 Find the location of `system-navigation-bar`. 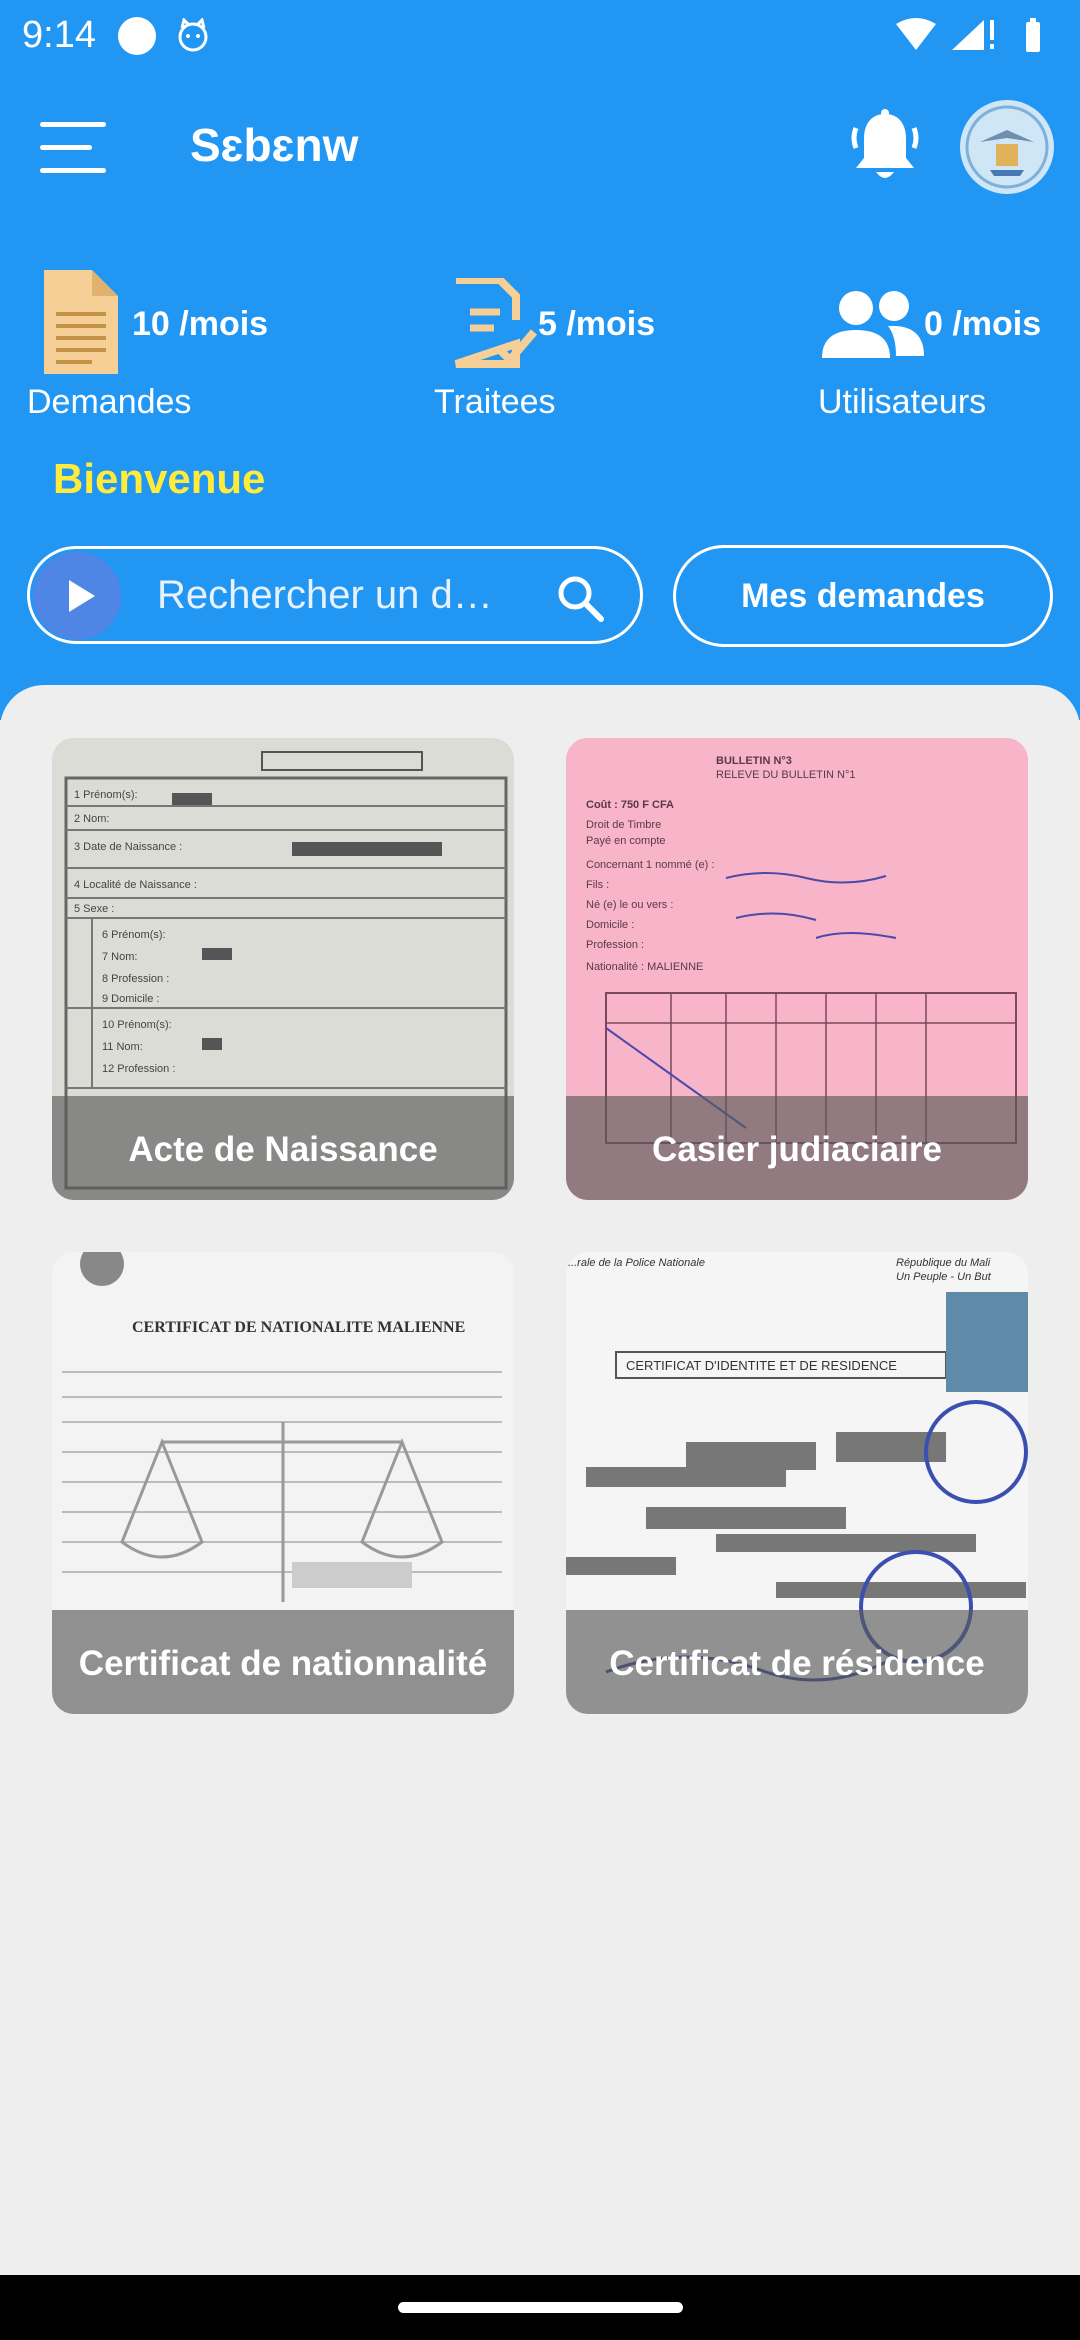

system-navigation-bar is located at coordinates (540, 2307).